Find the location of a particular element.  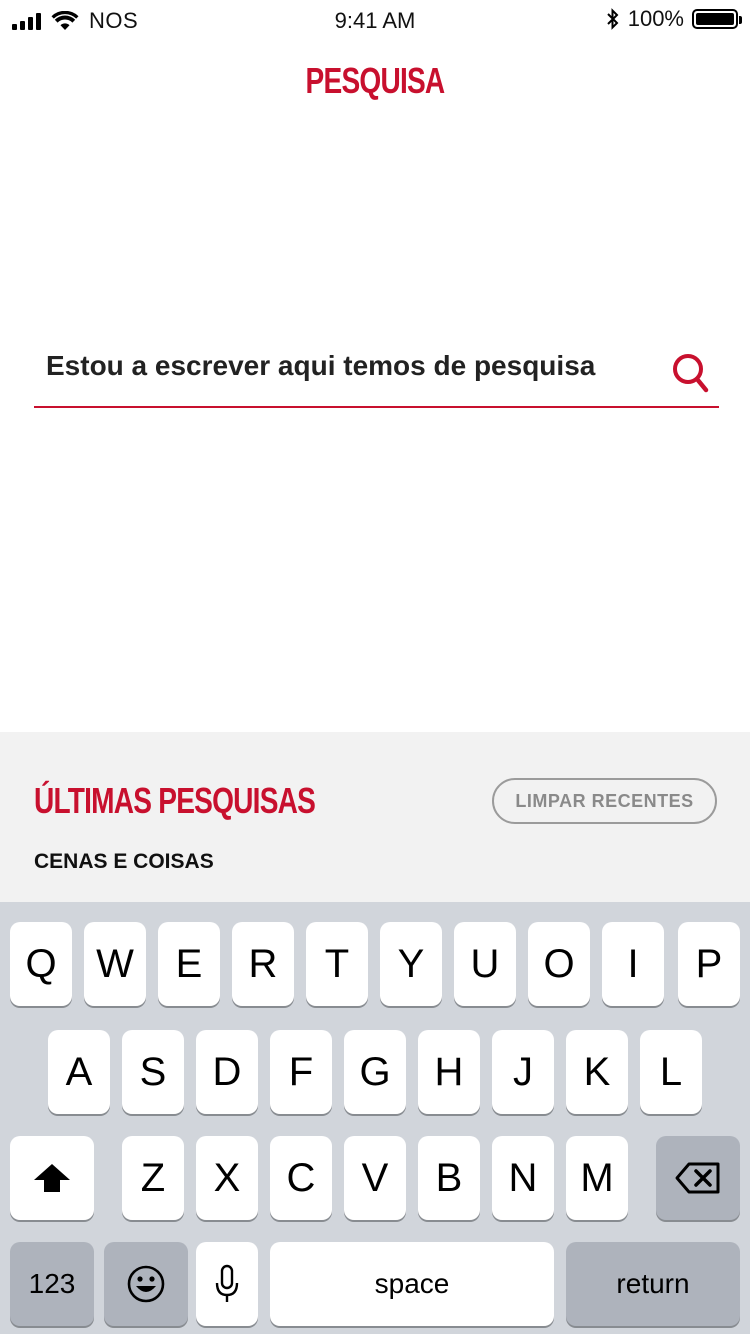

key-s: S is located at coordinates (153, 1072).